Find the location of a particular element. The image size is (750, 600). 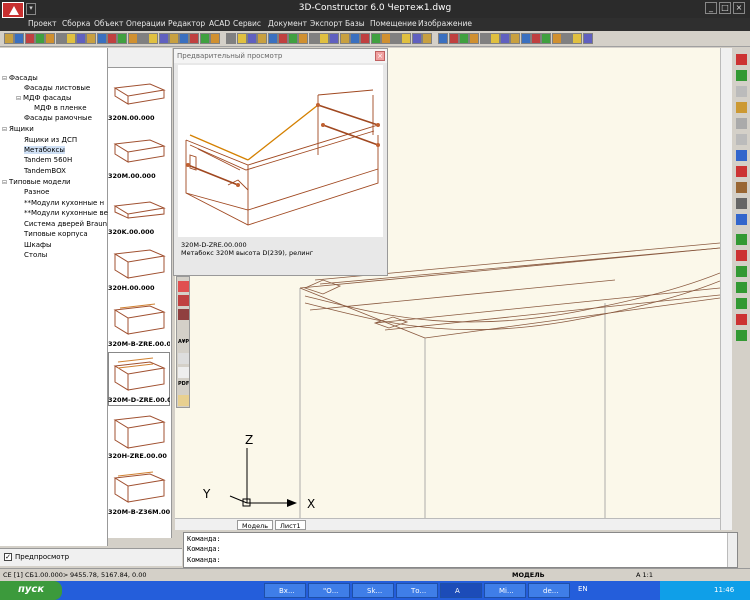

tree-item-drawers: ⊟ Ящики is located at coordinates (18, 129).